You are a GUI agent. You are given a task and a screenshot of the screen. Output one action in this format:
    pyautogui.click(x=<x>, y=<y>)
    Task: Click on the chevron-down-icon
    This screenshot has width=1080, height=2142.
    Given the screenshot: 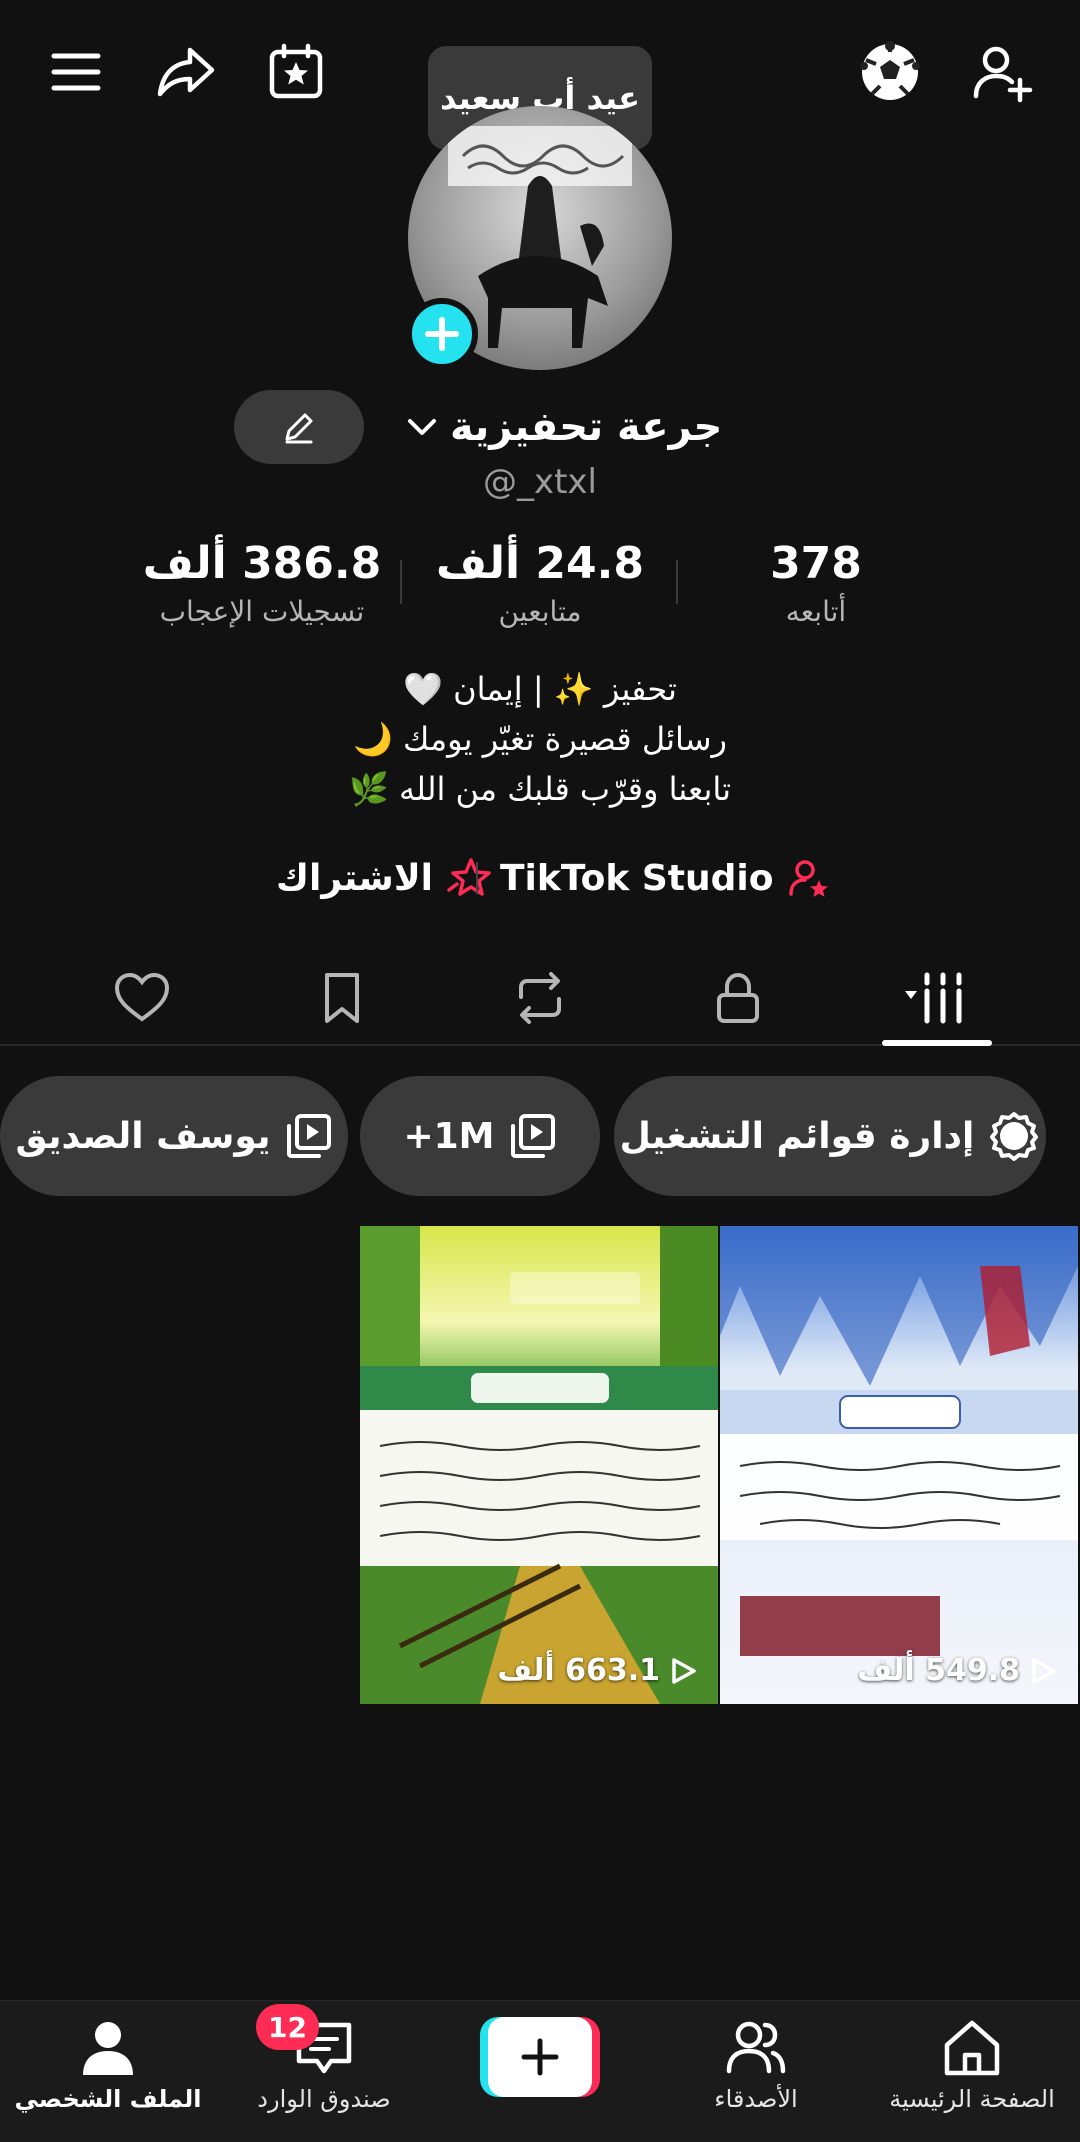 What is the action you would take?
    pyautogui.click(x=422, y=427)
    